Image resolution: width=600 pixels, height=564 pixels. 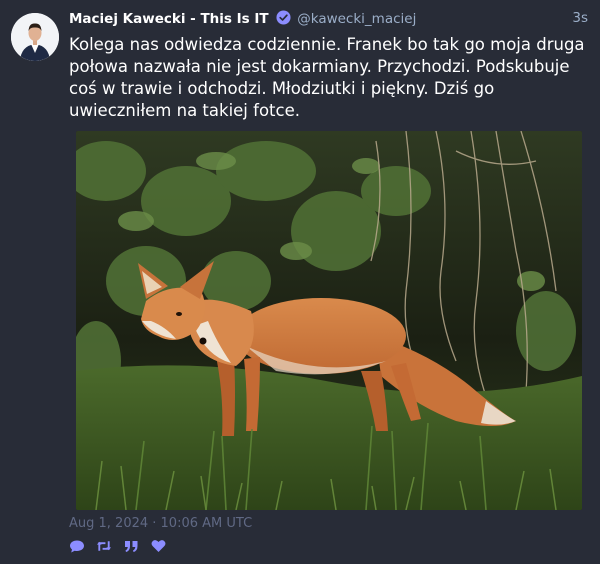 What do you see at coordinates (169, 19) in the screenshot?
I see `display-name: Maciej Kawecki - This Is IT` at bounding box center [169, 19].